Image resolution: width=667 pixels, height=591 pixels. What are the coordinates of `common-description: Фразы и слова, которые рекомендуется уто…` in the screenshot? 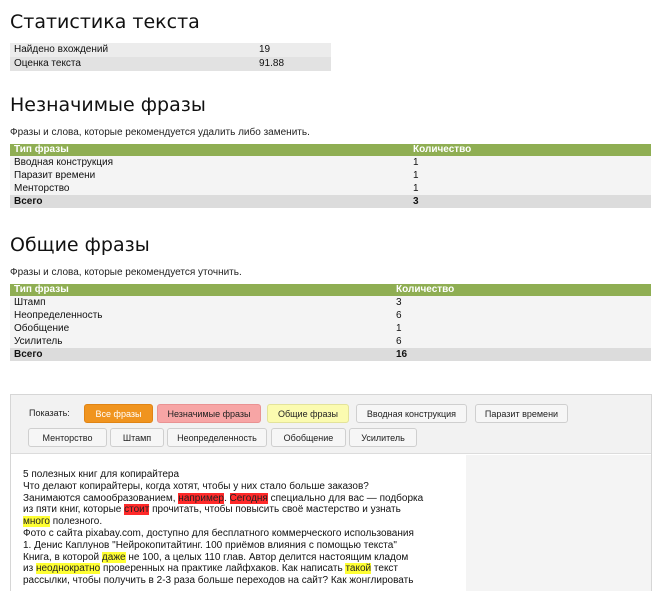 It's located at (126, 272).